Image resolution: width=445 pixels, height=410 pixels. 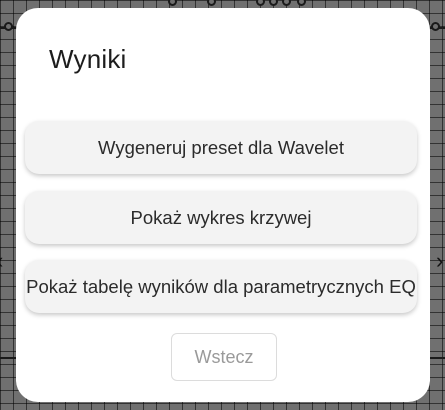 I want to click on chevron-left-icon: ‹, so click(x=1, y=261).